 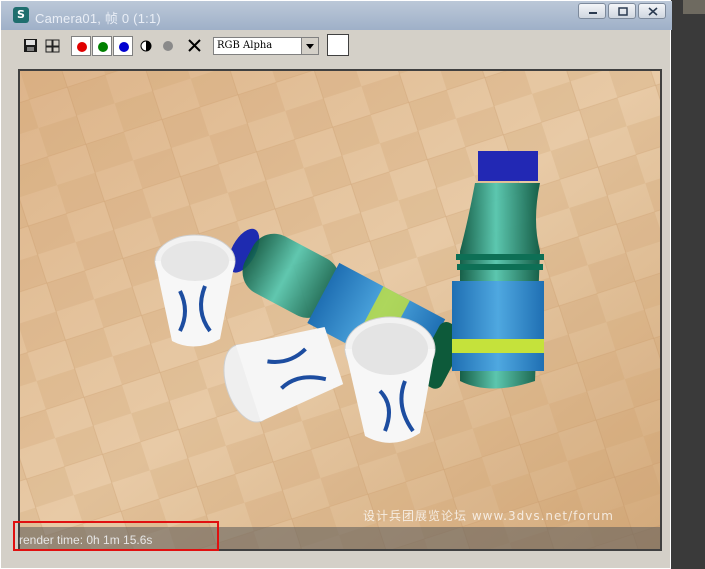 I want to click on alpha-channel-toggle, so click(x=168, y=46).